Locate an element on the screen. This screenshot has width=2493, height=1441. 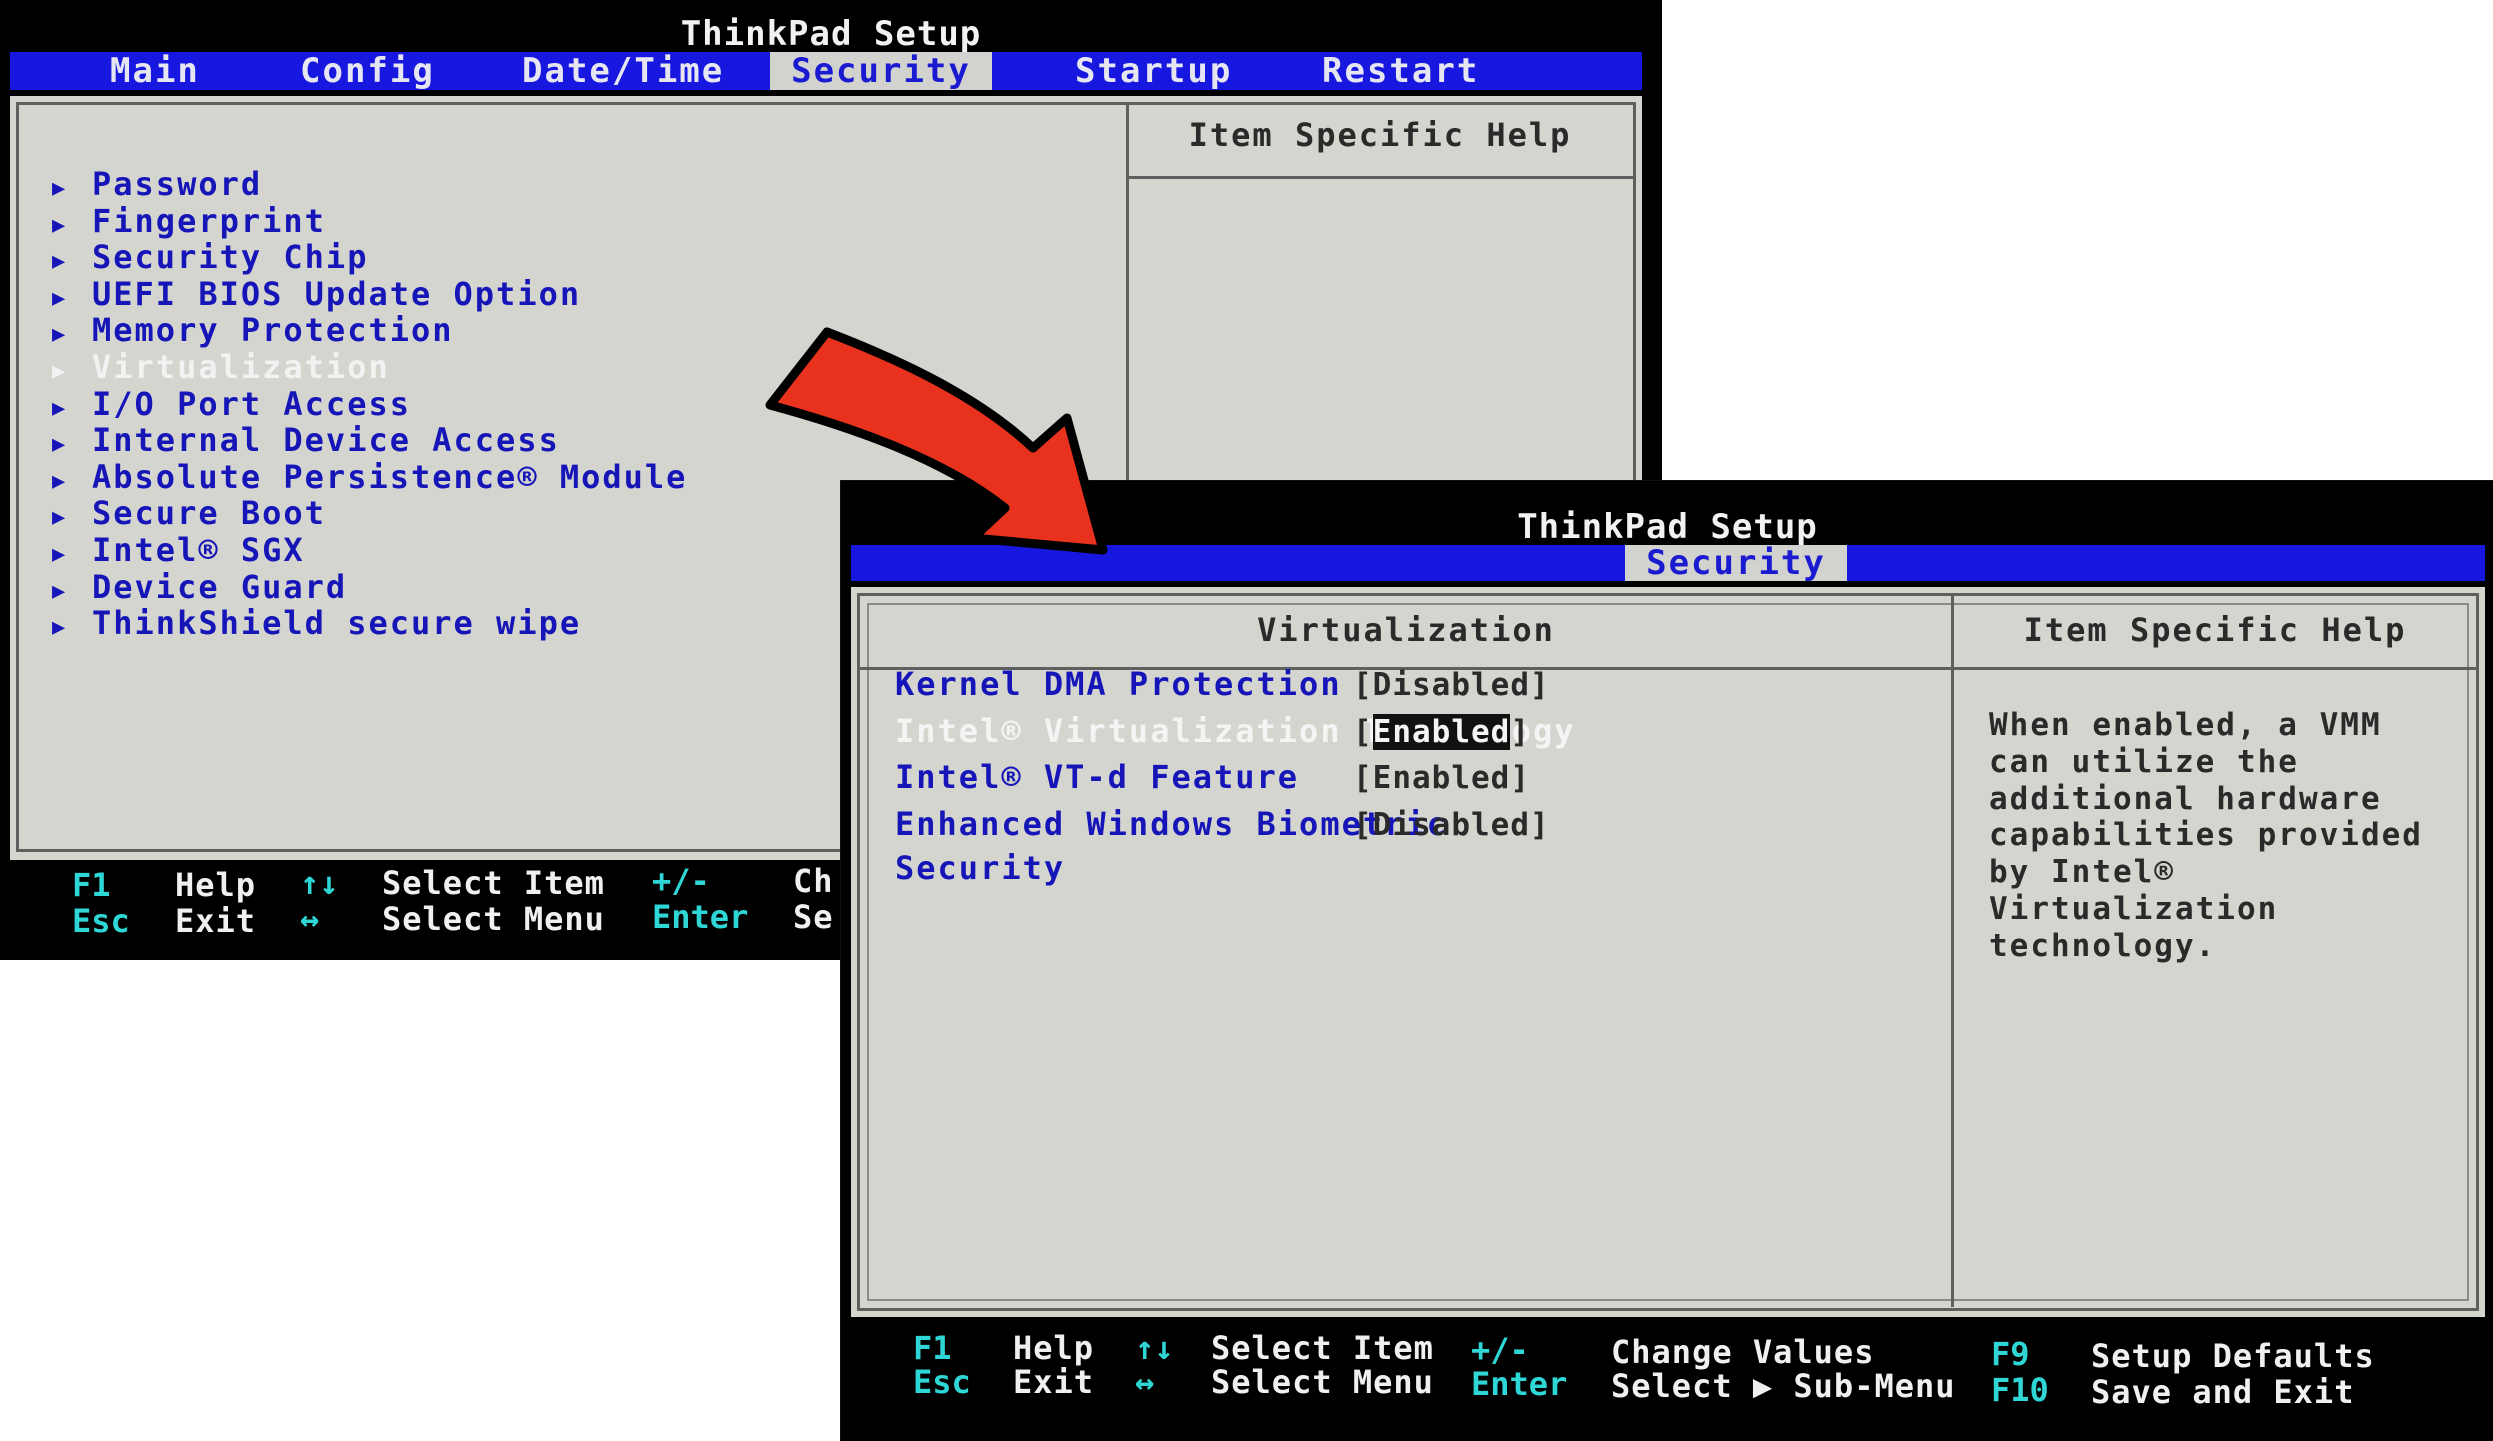
help-divider is located at coordinates (1381, 177).